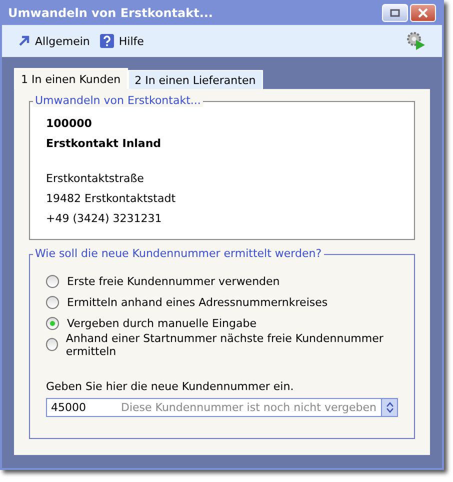 Image resolution: width=453 pixels, height=482 pixels. I want to click on gear-play-icon, so click(416, 41).